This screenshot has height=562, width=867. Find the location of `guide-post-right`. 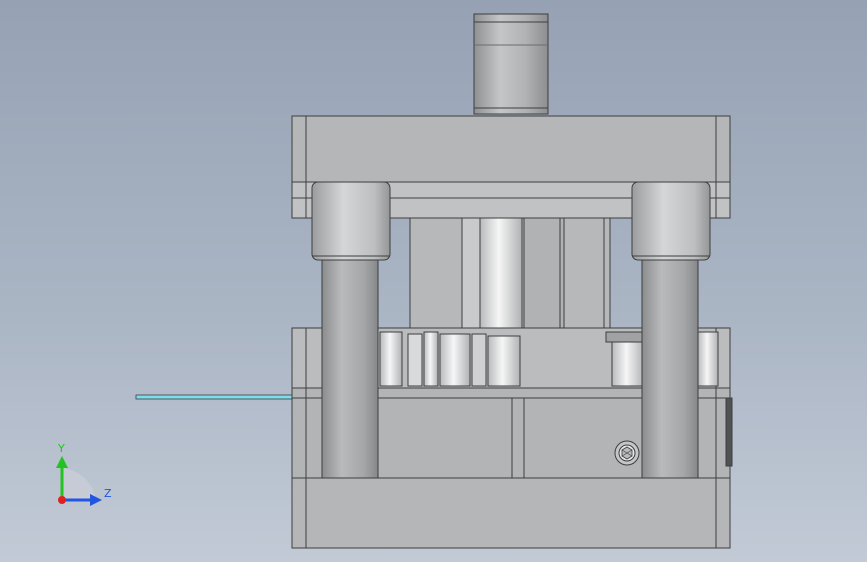

guide-post-right is located at coordinates (671, 330).